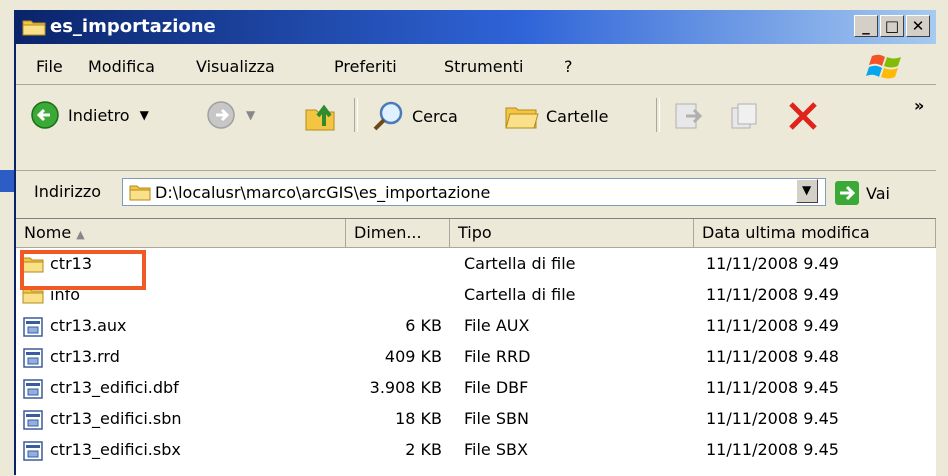 This screenshot has height=476, width=948. Describe the element at coordinates (423, 449) in the screenshot. I see `file-size: 2 KB` at that location.